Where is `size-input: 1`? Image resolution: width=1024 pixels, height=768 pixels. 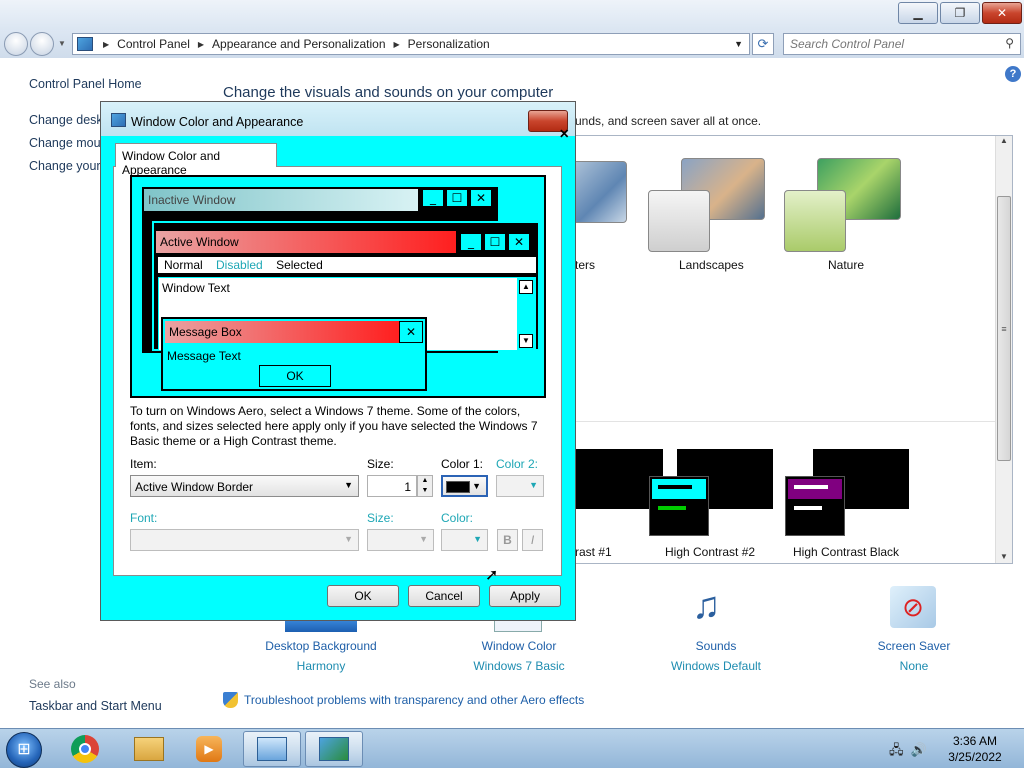
size-input: 1 is located at coordinates (392, 486).